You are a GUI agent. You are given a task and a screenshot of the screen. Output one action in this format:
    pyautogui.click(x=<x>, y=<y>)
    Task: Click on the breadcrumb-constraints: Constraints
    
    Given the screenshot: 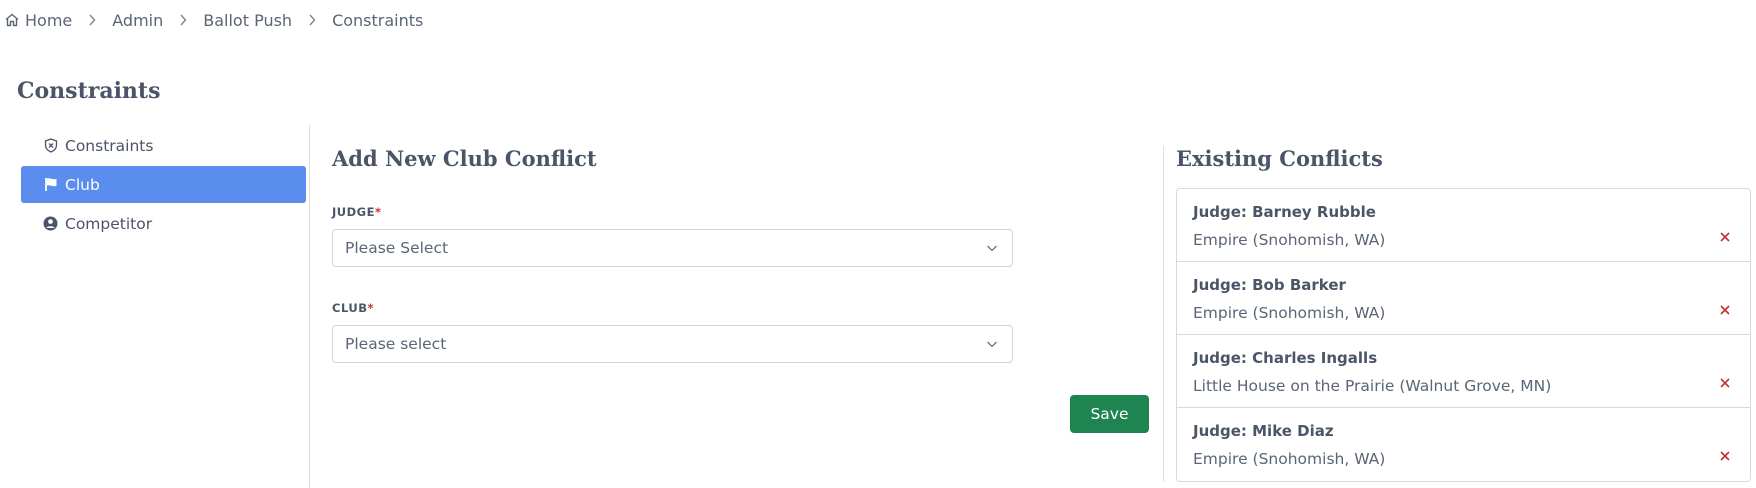 What is the action you would take?
    pyautogui.click(x=377, y=20)
    